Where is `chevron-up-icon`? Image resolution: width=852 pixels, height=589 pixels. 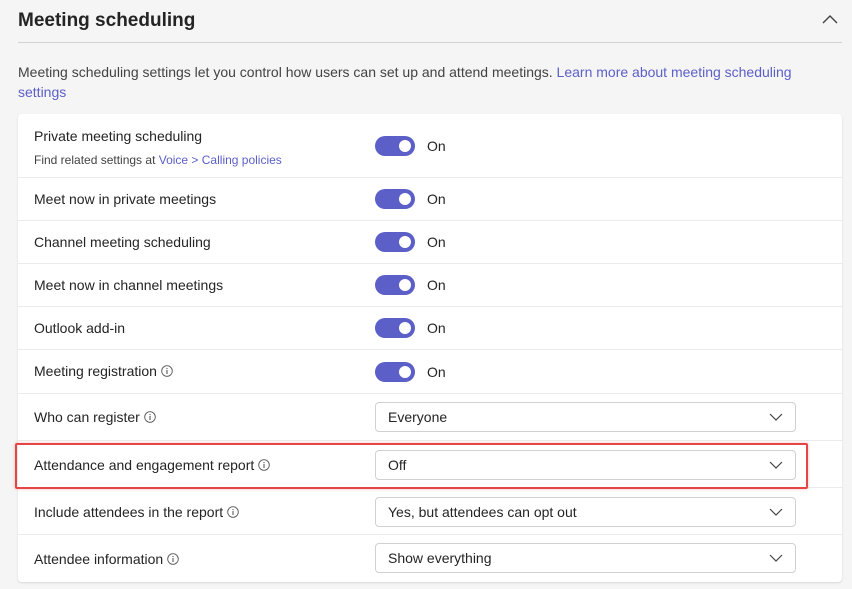
chevron-up-icon is located at coordinates (830, 19).